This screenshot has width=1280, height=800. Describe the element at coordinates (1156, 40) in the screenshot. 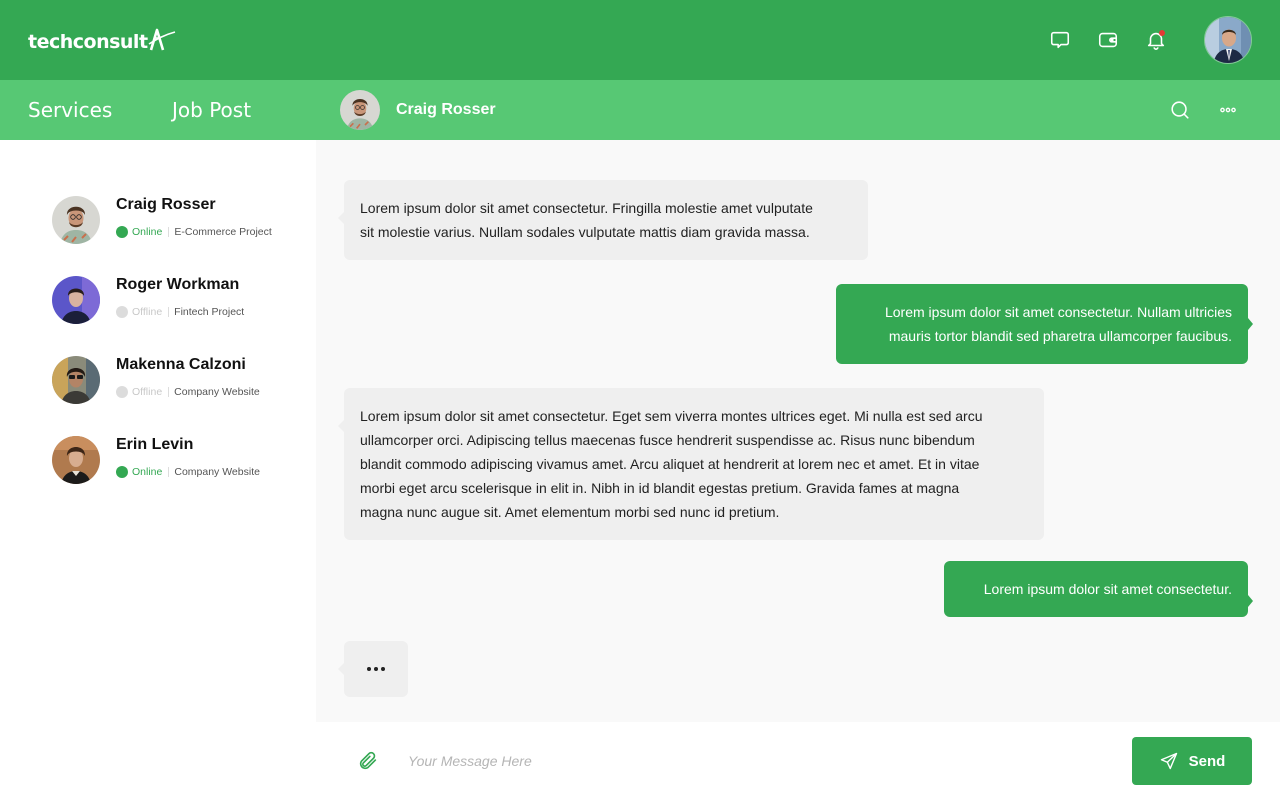

I see `bell-icon` at that location.